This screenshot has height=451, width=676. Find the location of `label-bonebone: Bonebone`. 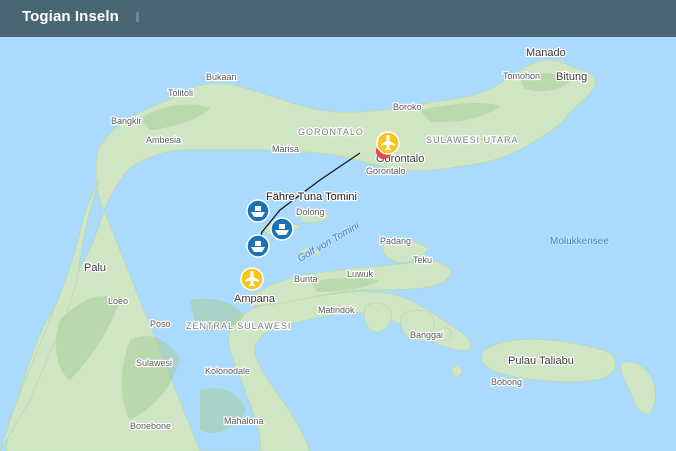

label-bonebone: Bonebone is located at coordinates (150, 426).